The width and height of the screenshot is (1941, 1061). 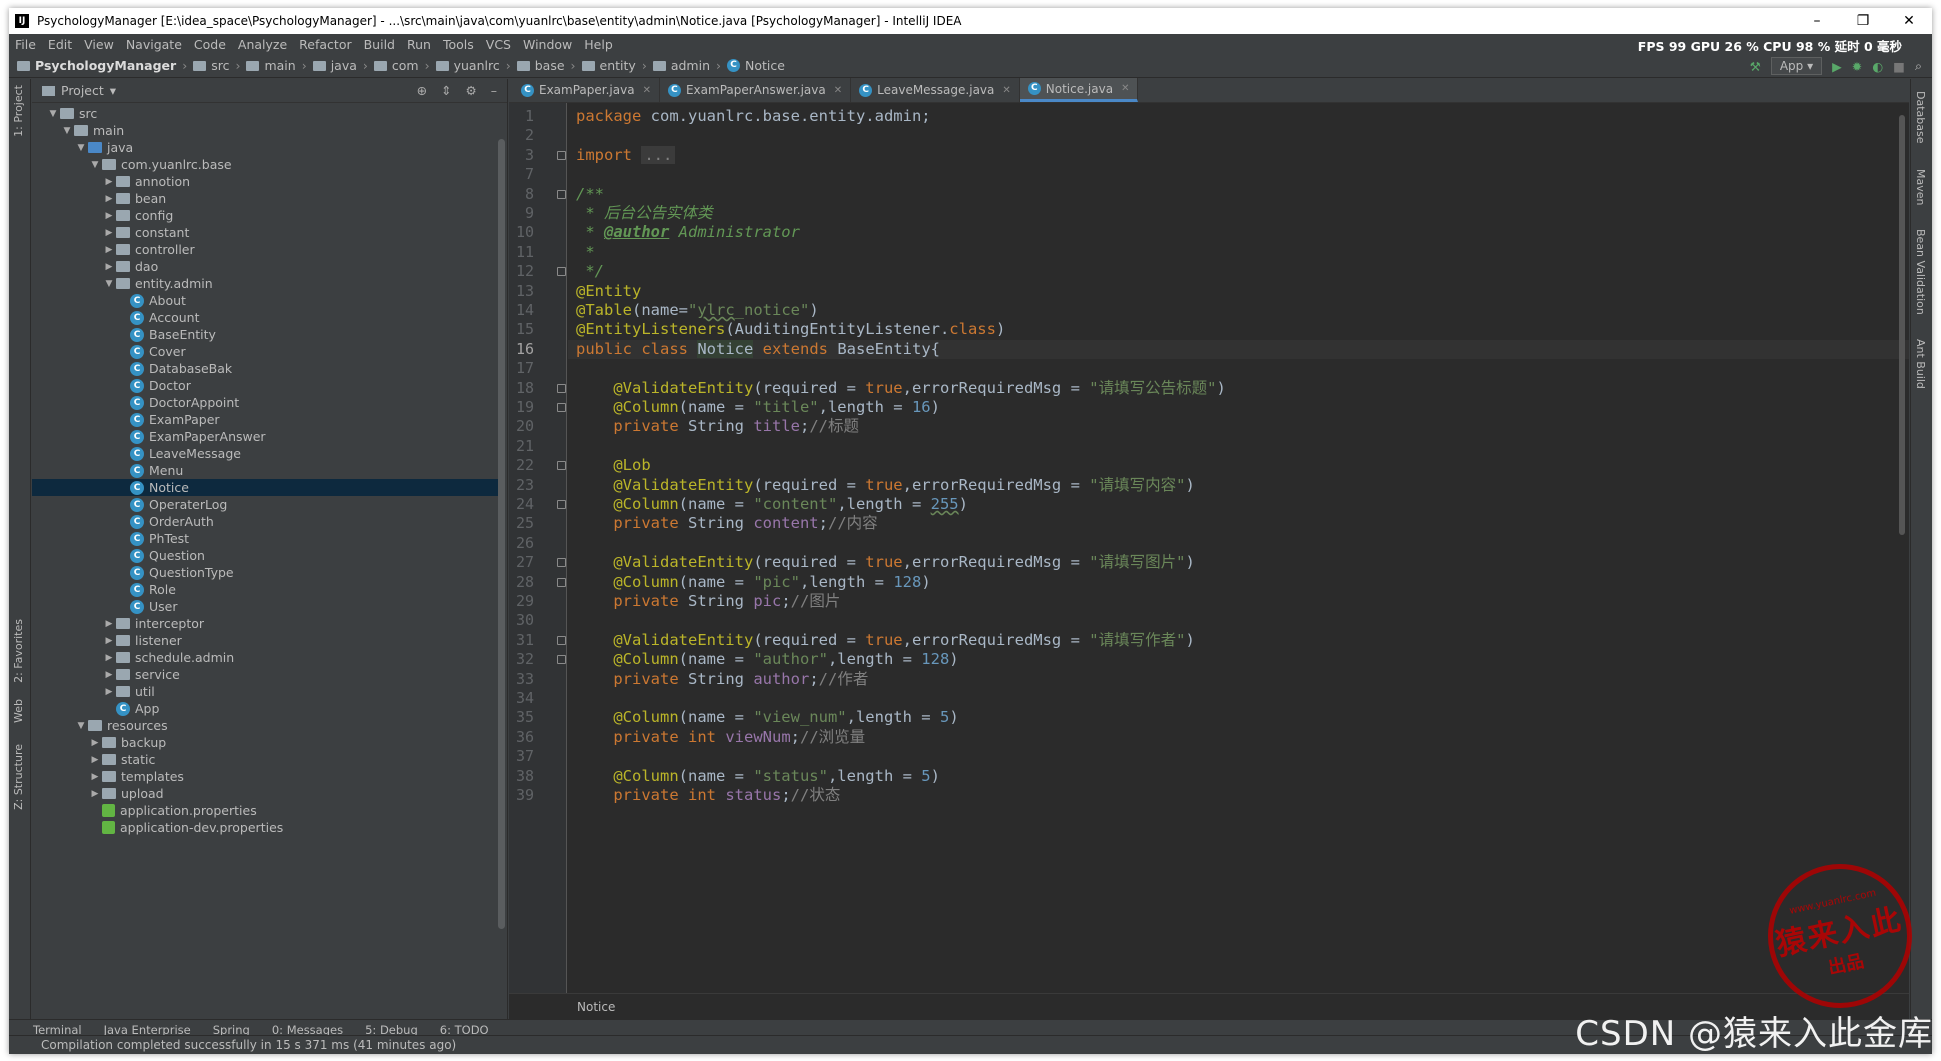 I want to click on stop-icon: ■, so click(x=1899, y=66).